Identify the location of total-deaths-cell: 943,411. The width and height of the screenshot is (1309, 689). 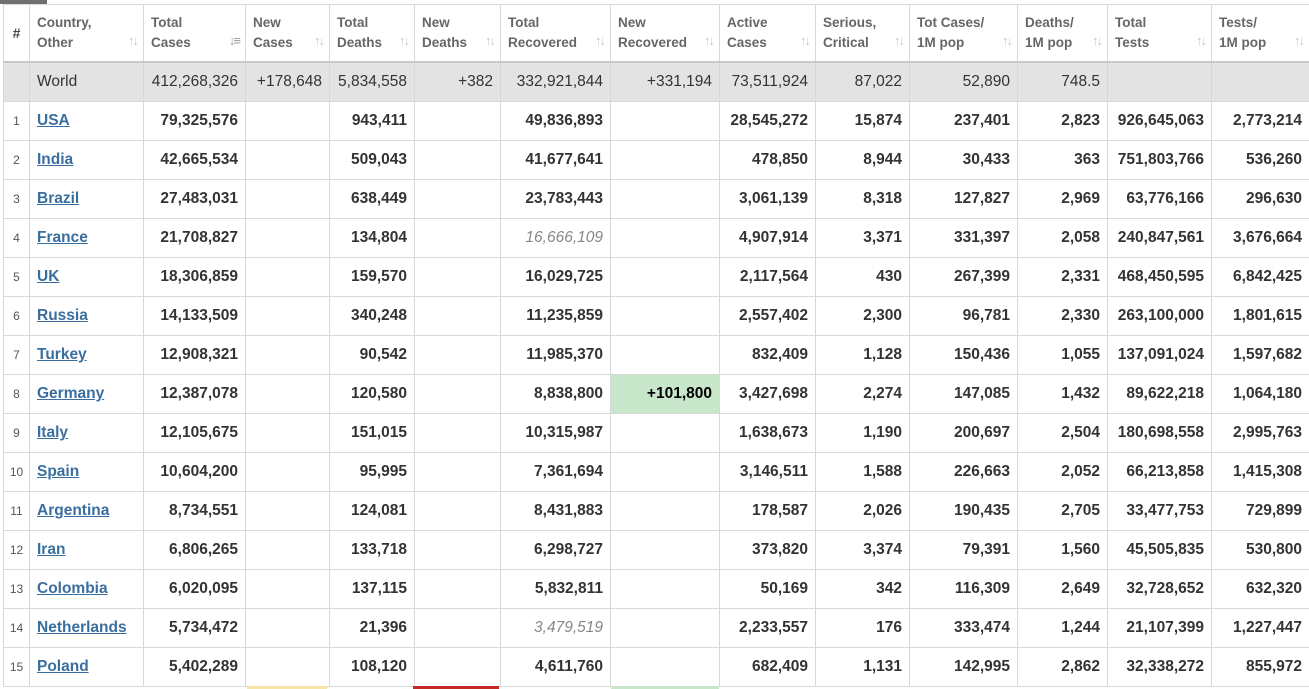
(372, 121).